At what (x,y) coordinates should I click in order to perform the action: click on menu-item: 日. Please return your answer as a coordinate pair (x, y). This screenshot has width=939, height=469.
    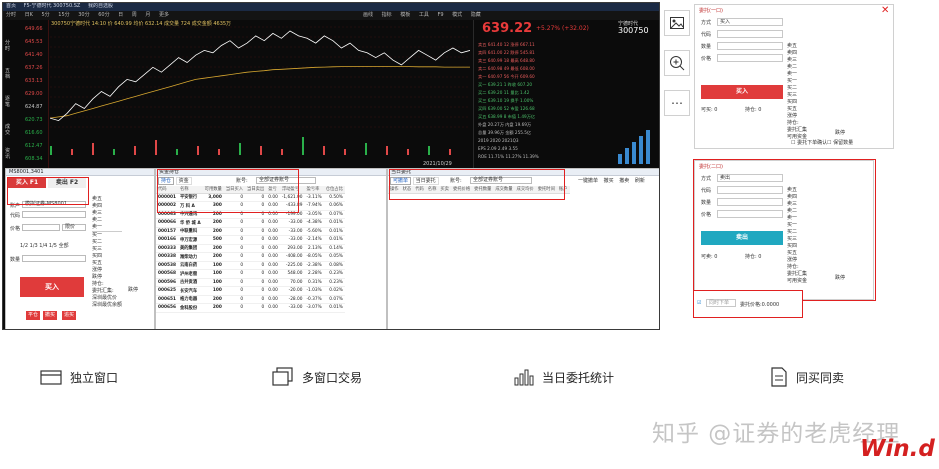
    Looking at the image, I should click on (120, 15).